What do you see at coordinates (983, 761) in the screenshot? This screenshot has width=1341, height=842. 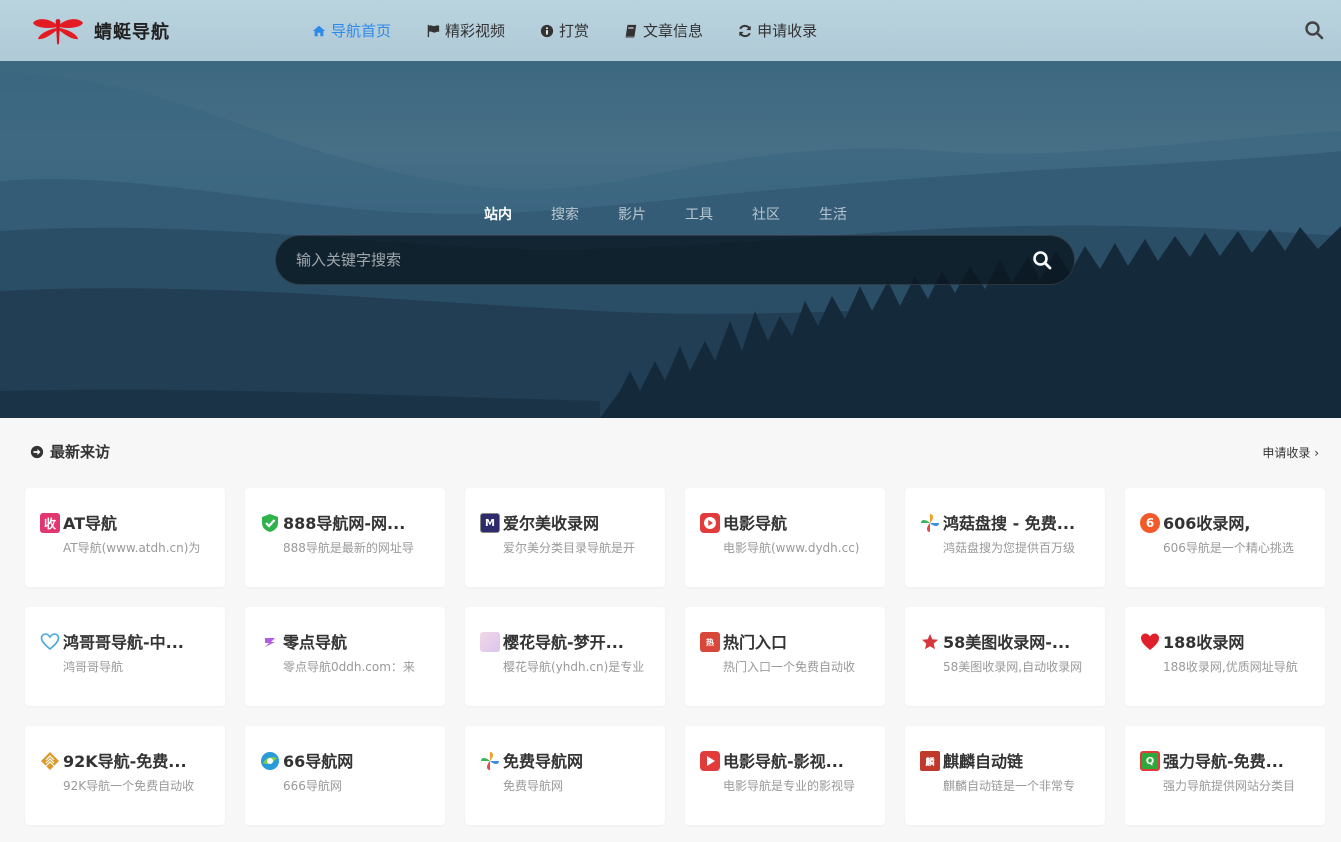 I see `card-title: 麒麟自动链` at bounding box center [983, 761].